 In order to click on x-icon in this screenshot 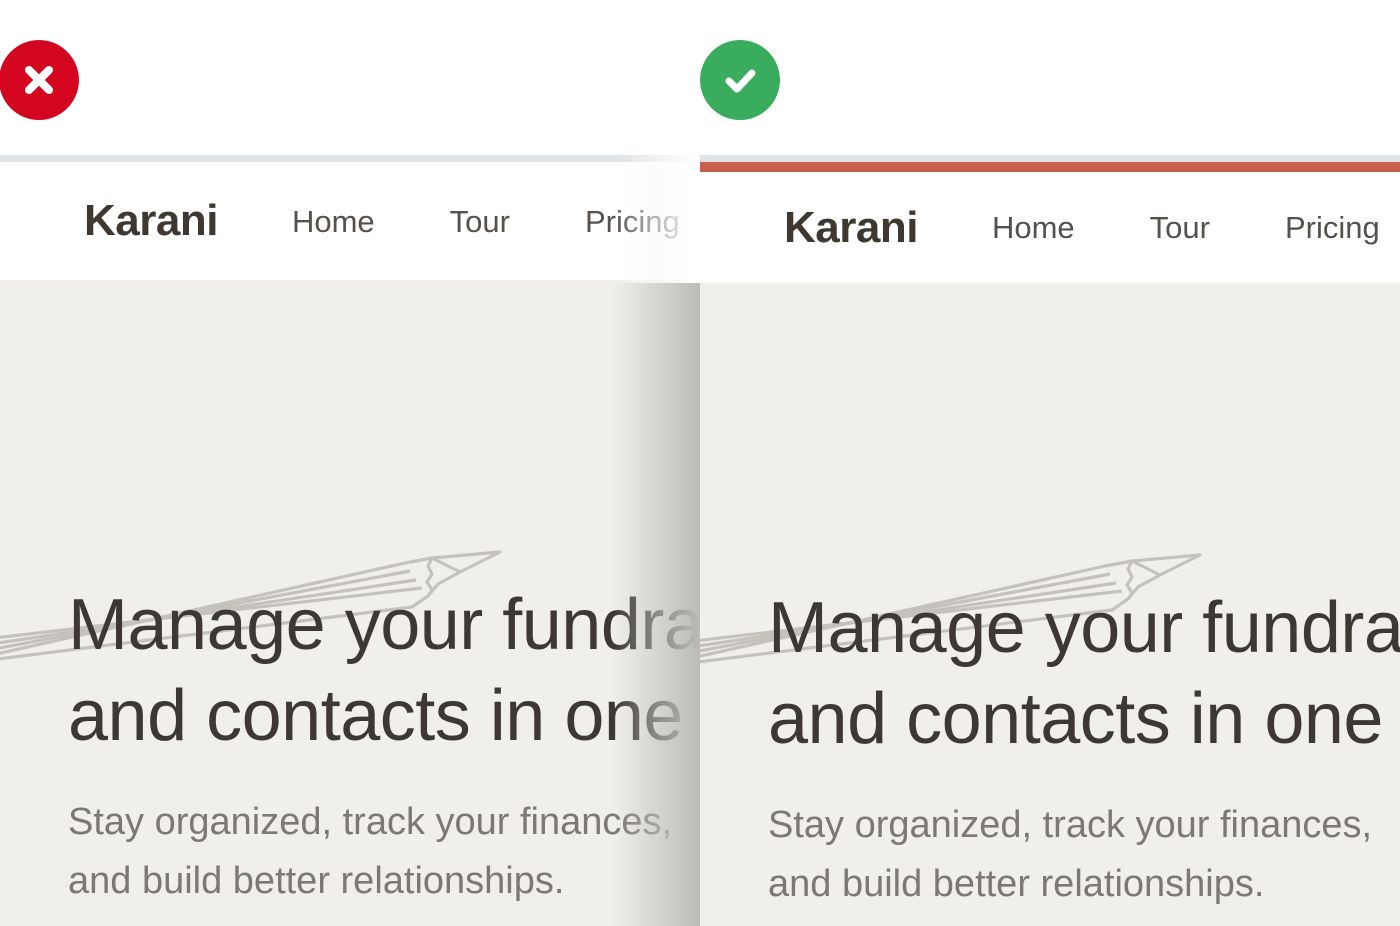, I will do `click(39, 80)`.